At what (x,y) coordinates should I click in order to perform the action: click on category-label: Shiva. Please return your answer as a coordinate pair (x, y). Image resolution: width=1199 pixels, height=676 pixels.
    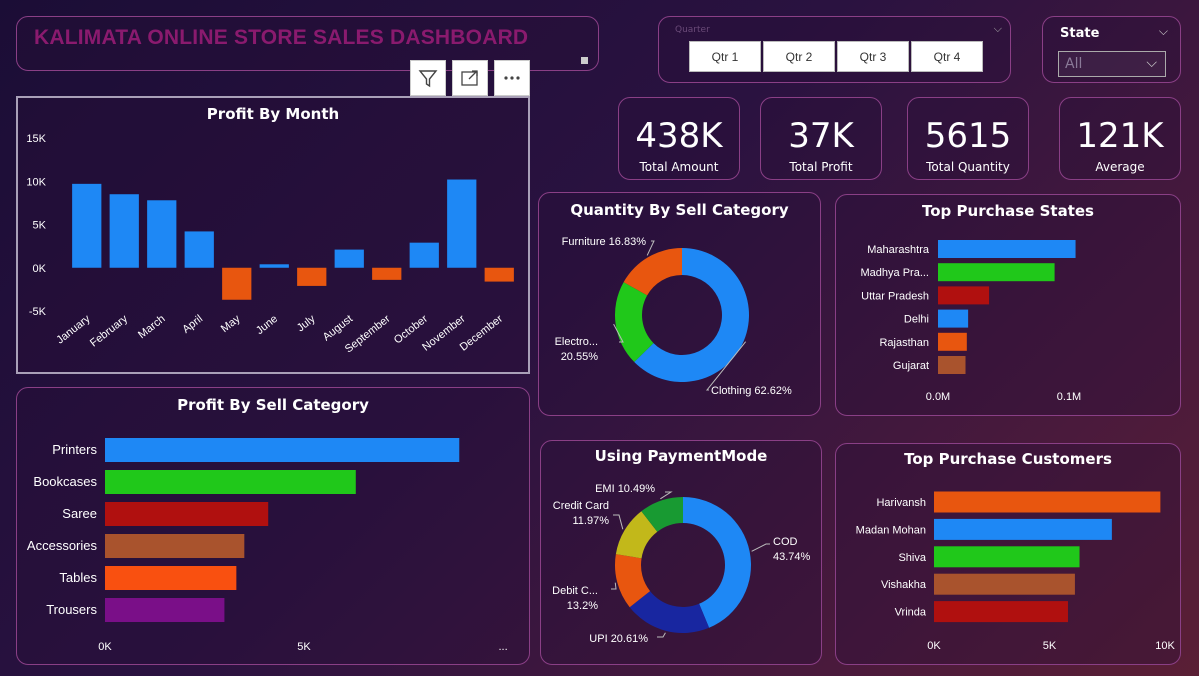
    Looking at the image, I should click on (912, 558).